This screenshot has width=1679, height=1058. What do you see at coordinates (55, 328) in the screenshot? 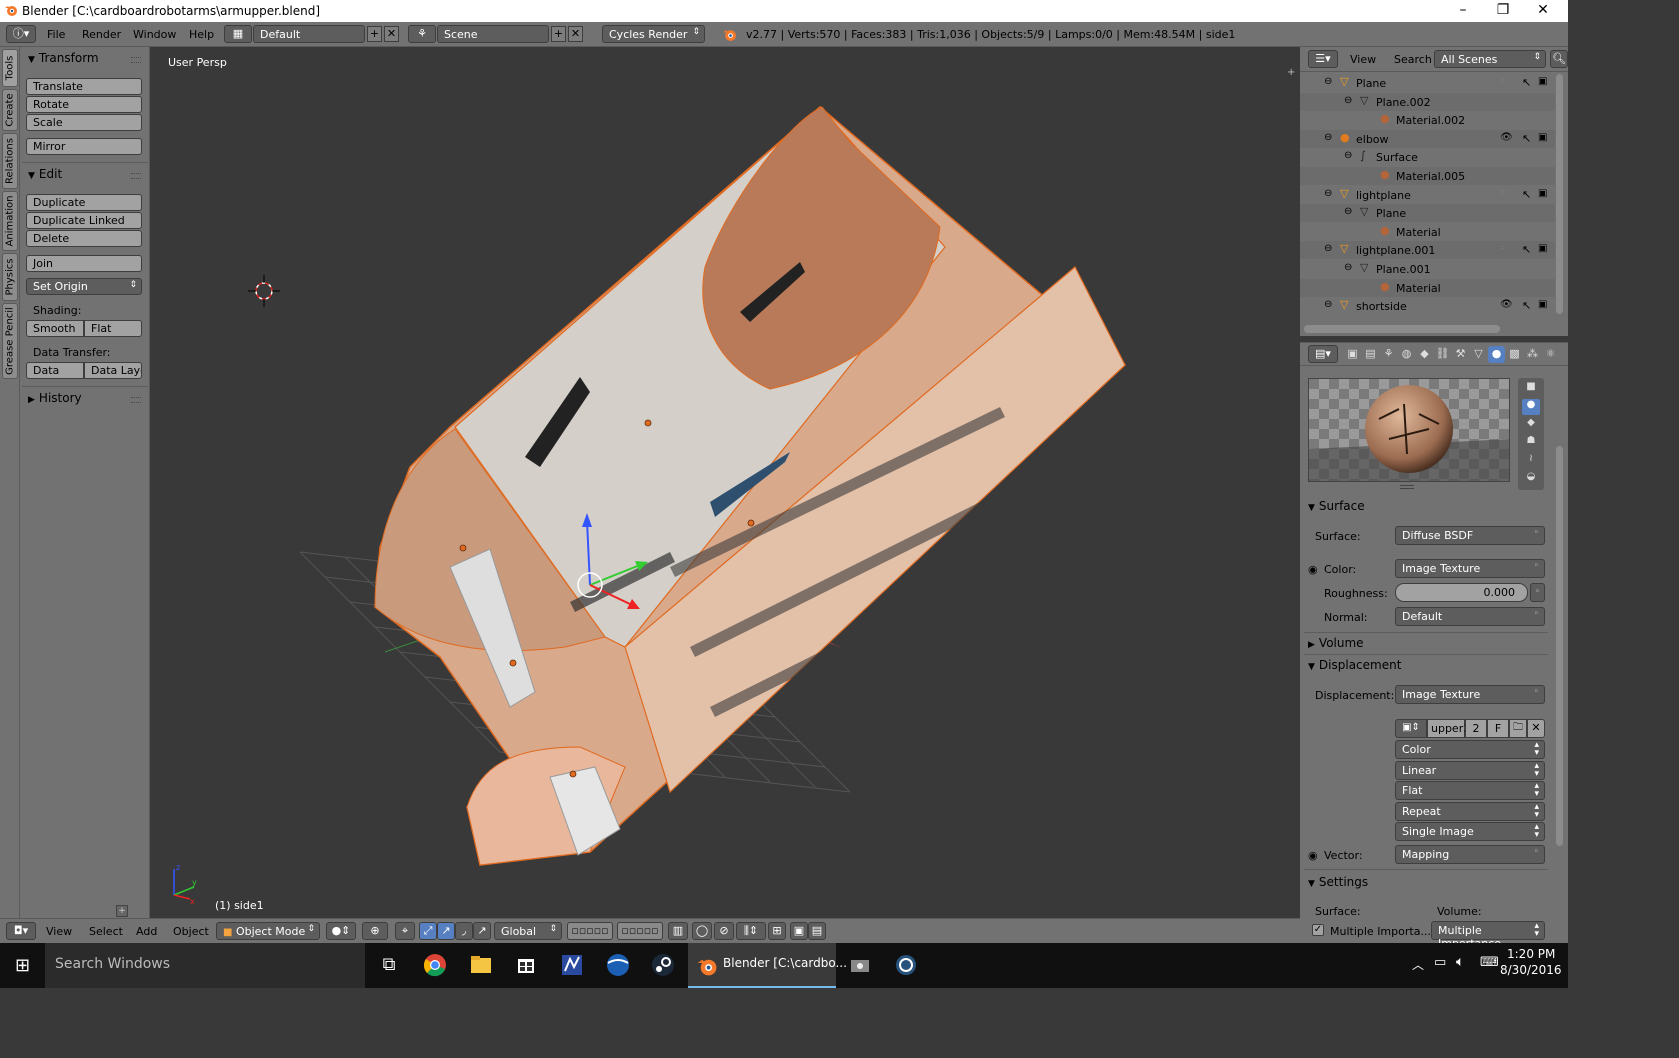
I see `shade-smooth-button: Smooth` at bounding box center [55, 328].